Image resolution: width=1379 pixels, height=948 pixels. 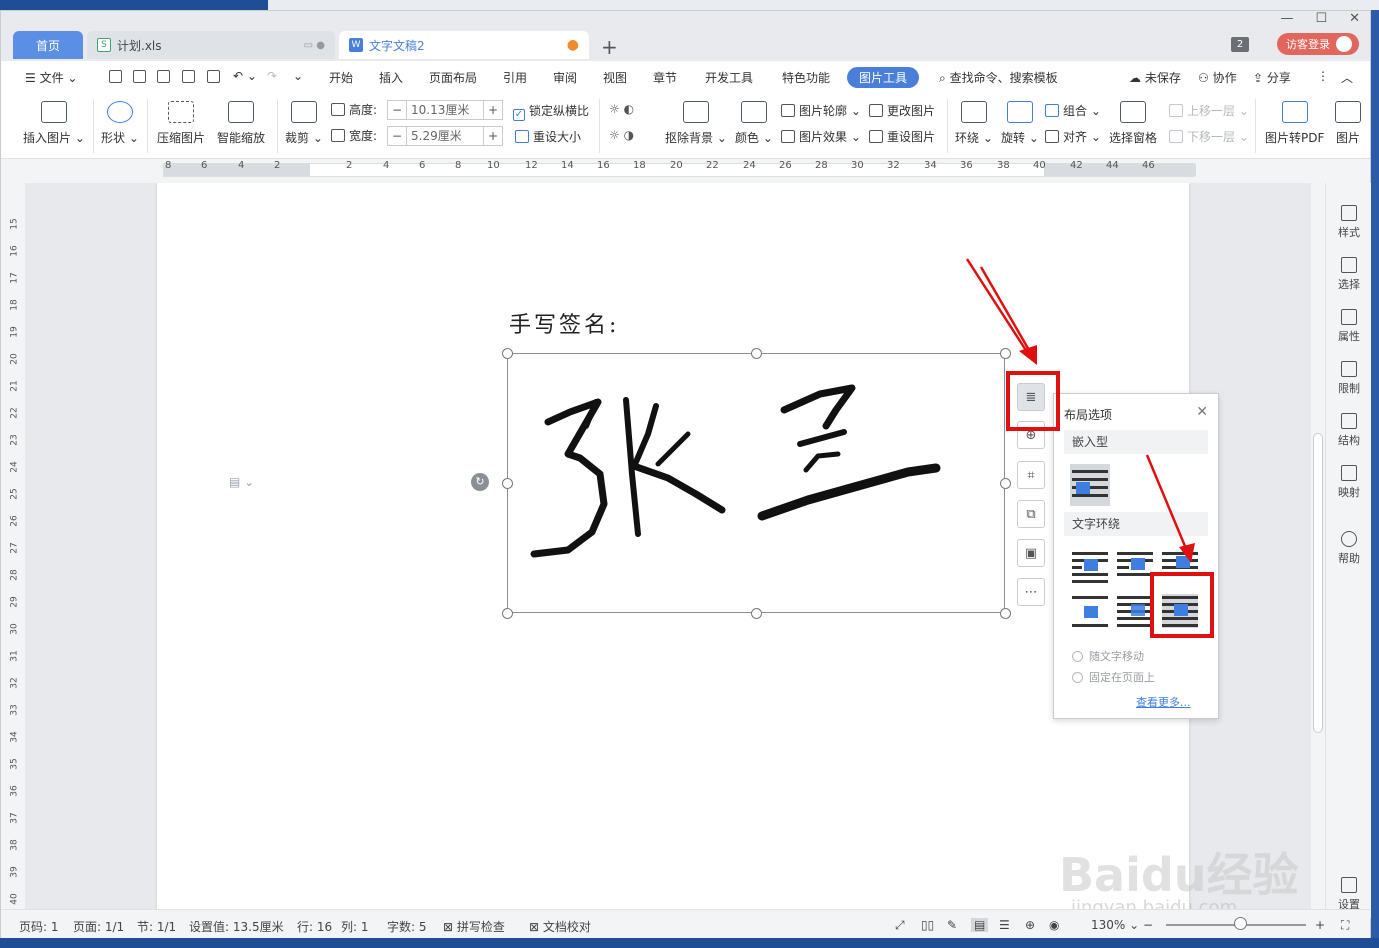 What do you see at coordinates (565, 77) in the screenshot?
I see `menu-review: 审阅` at bounding box center [565, 77].